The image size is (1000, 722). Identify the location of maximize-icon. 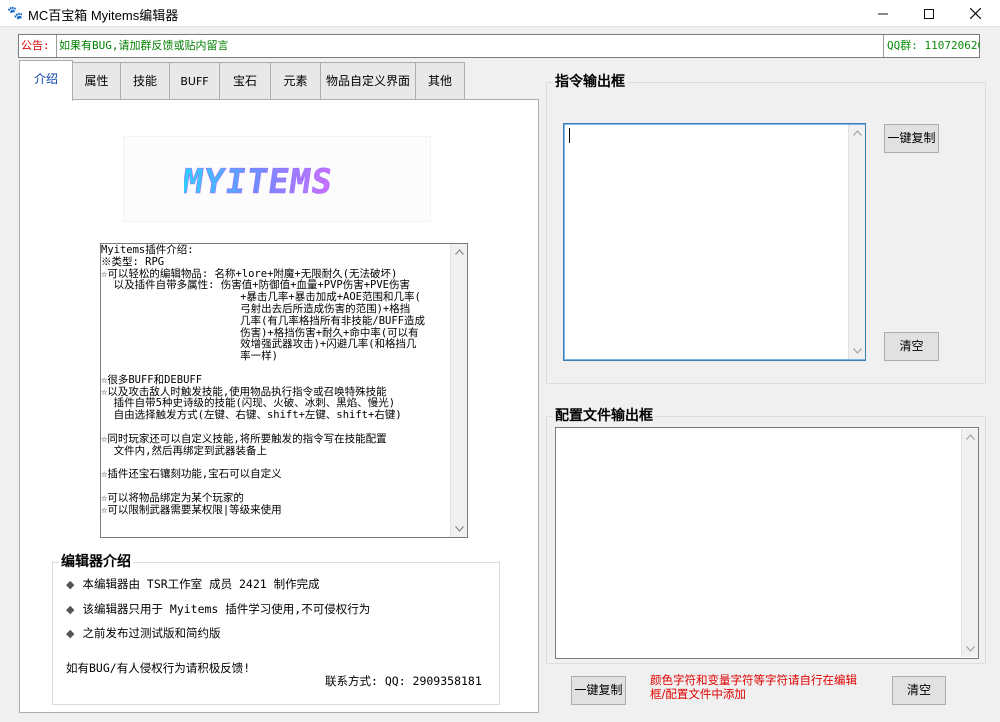
(929, 13).